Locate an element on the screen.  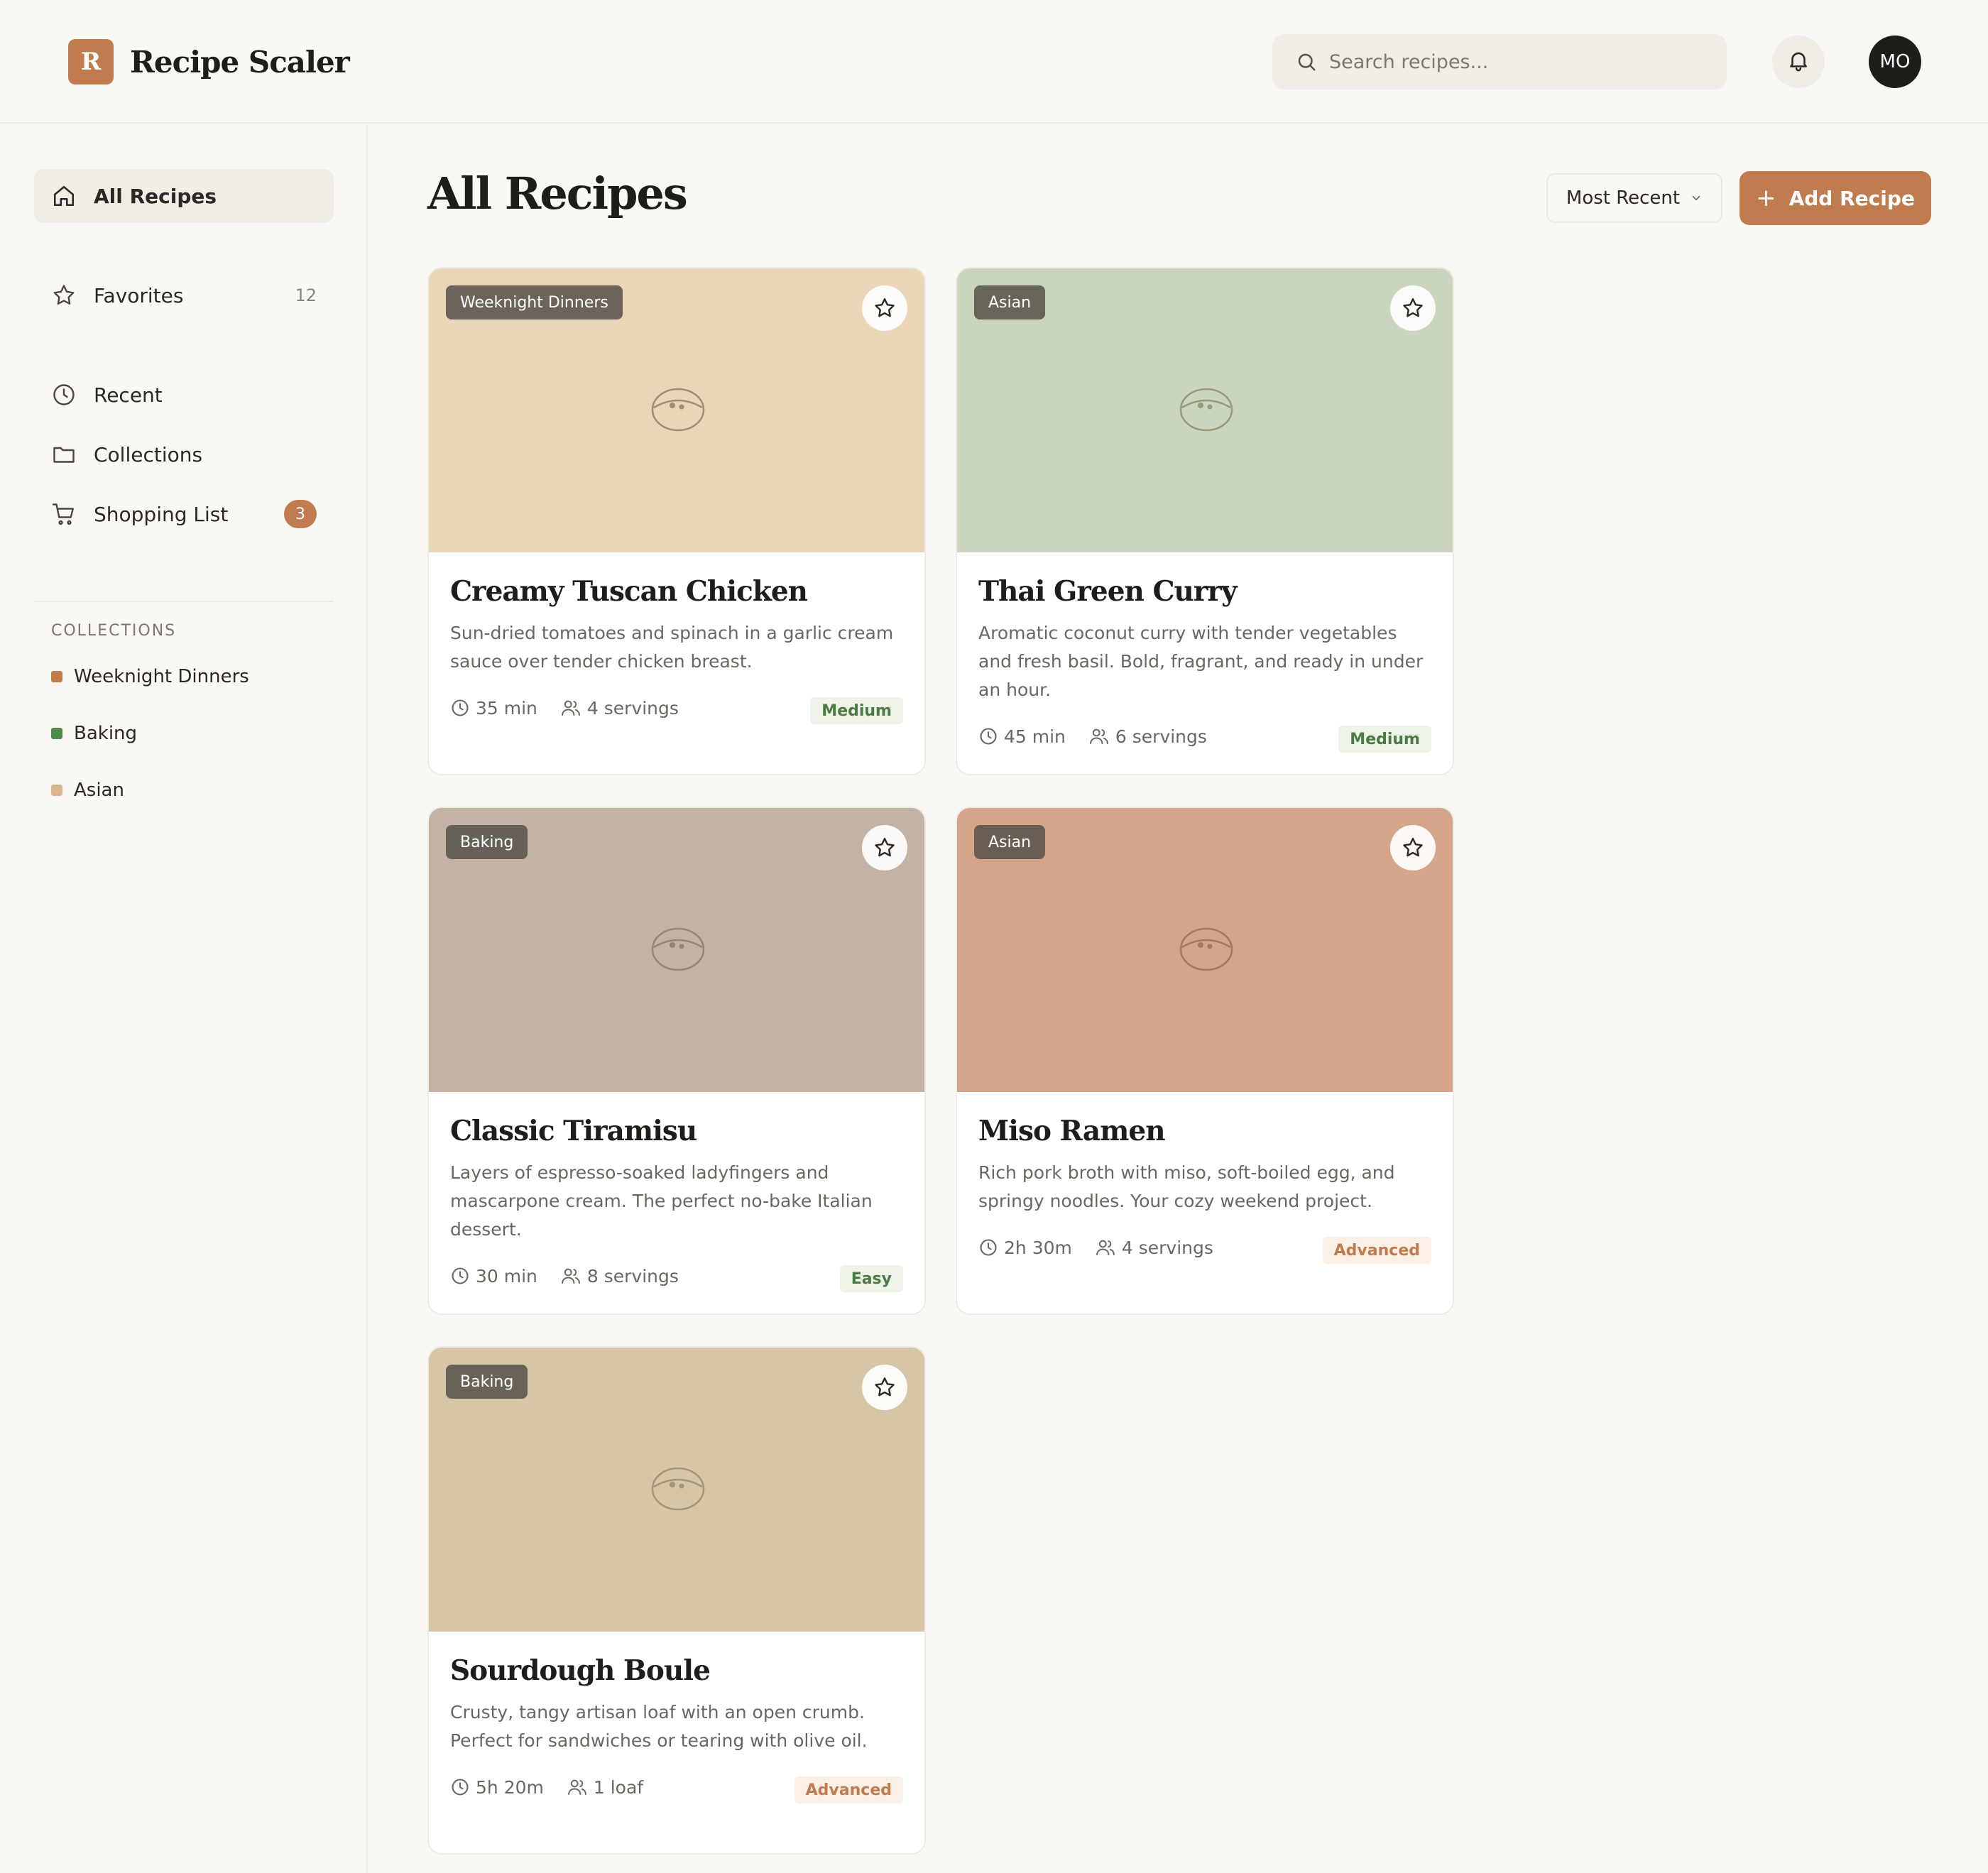
recipe-time: 2h 30m is located at coordinates (1025, 1248).